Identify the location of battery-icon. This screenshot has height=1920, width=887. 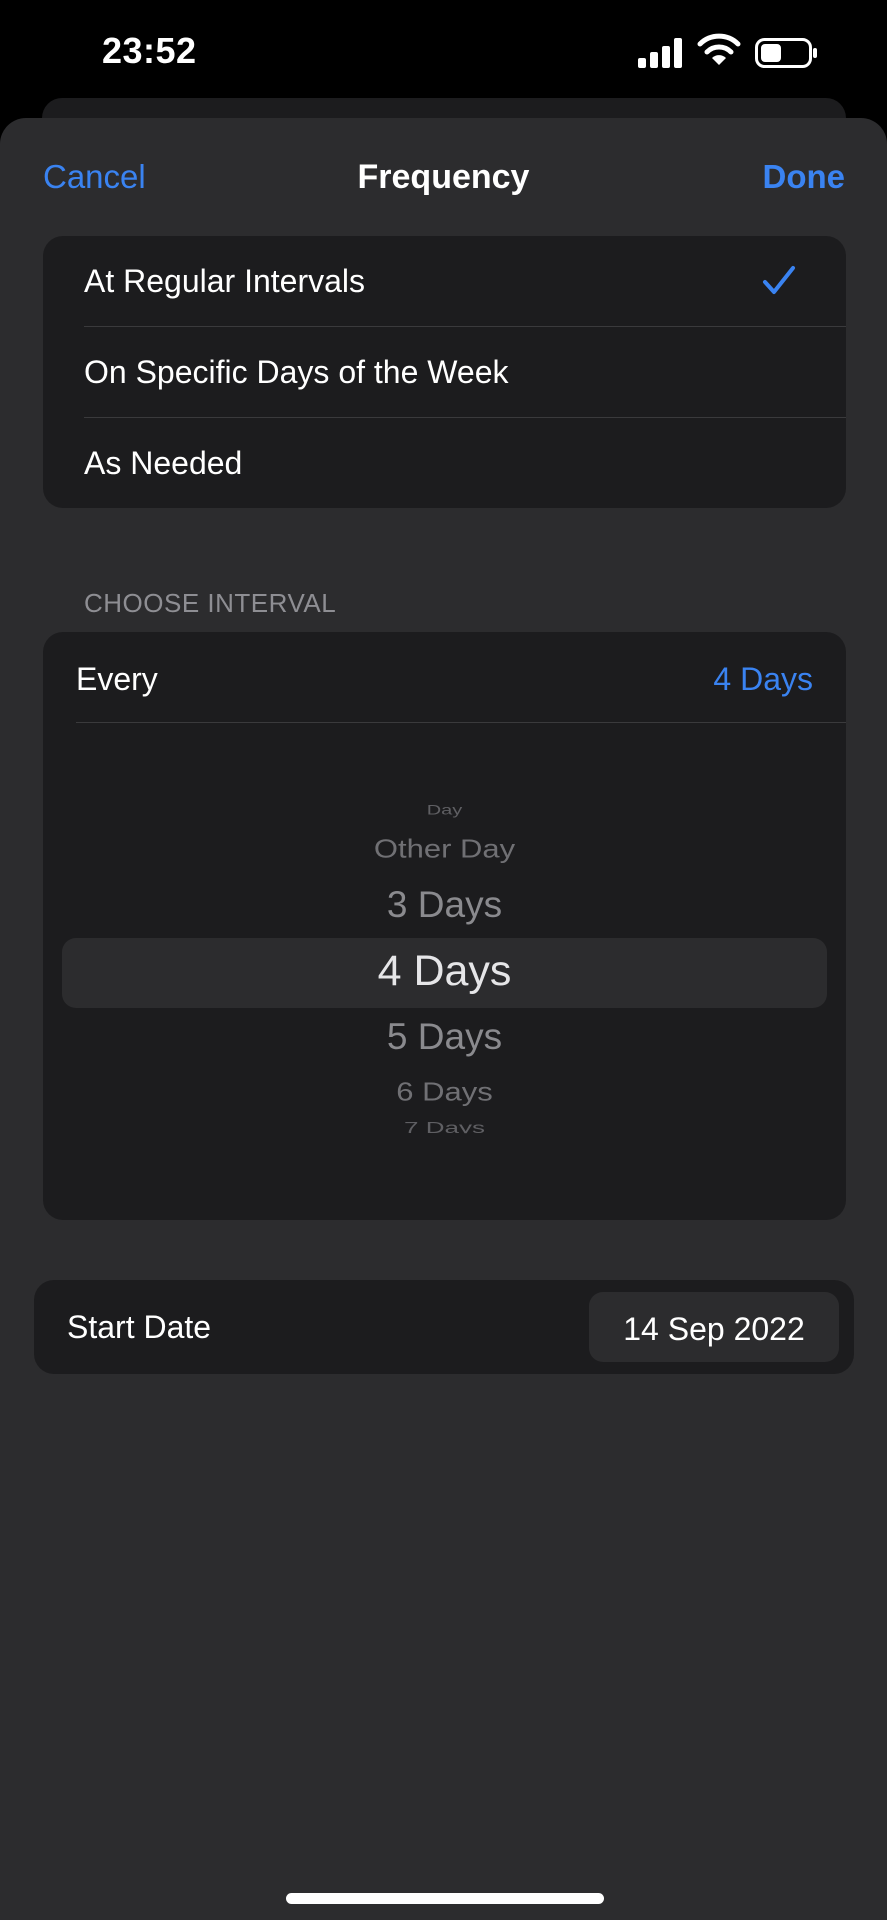
(786, 53).